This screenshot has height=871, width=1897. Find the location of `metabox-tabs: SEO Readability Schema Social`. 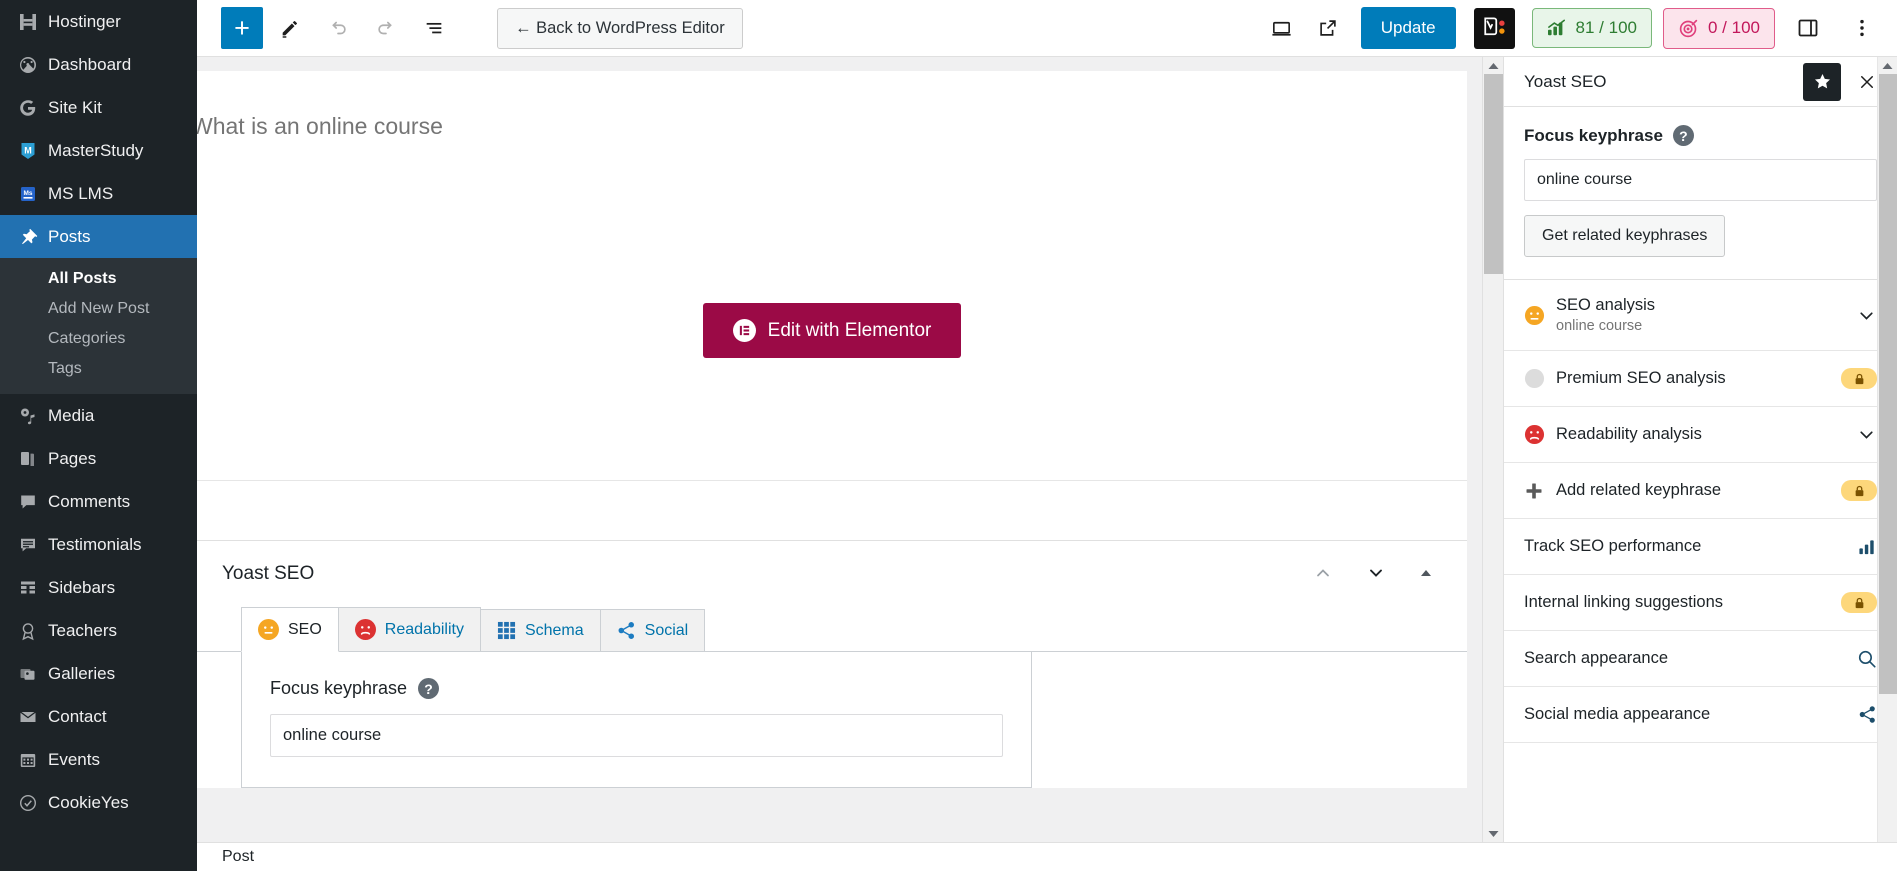

metabox-tabs: SEO Readability Schema Social is located at coordinates (832, 629).